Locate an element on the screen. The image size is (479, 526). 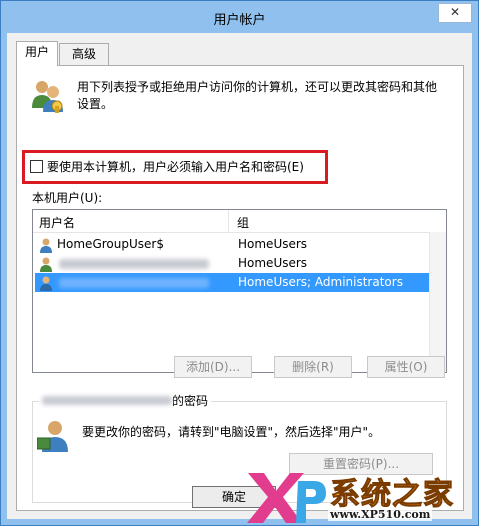
table-row: HomeGroupUser$ HomeUsers is located at coordinates (232, 244).